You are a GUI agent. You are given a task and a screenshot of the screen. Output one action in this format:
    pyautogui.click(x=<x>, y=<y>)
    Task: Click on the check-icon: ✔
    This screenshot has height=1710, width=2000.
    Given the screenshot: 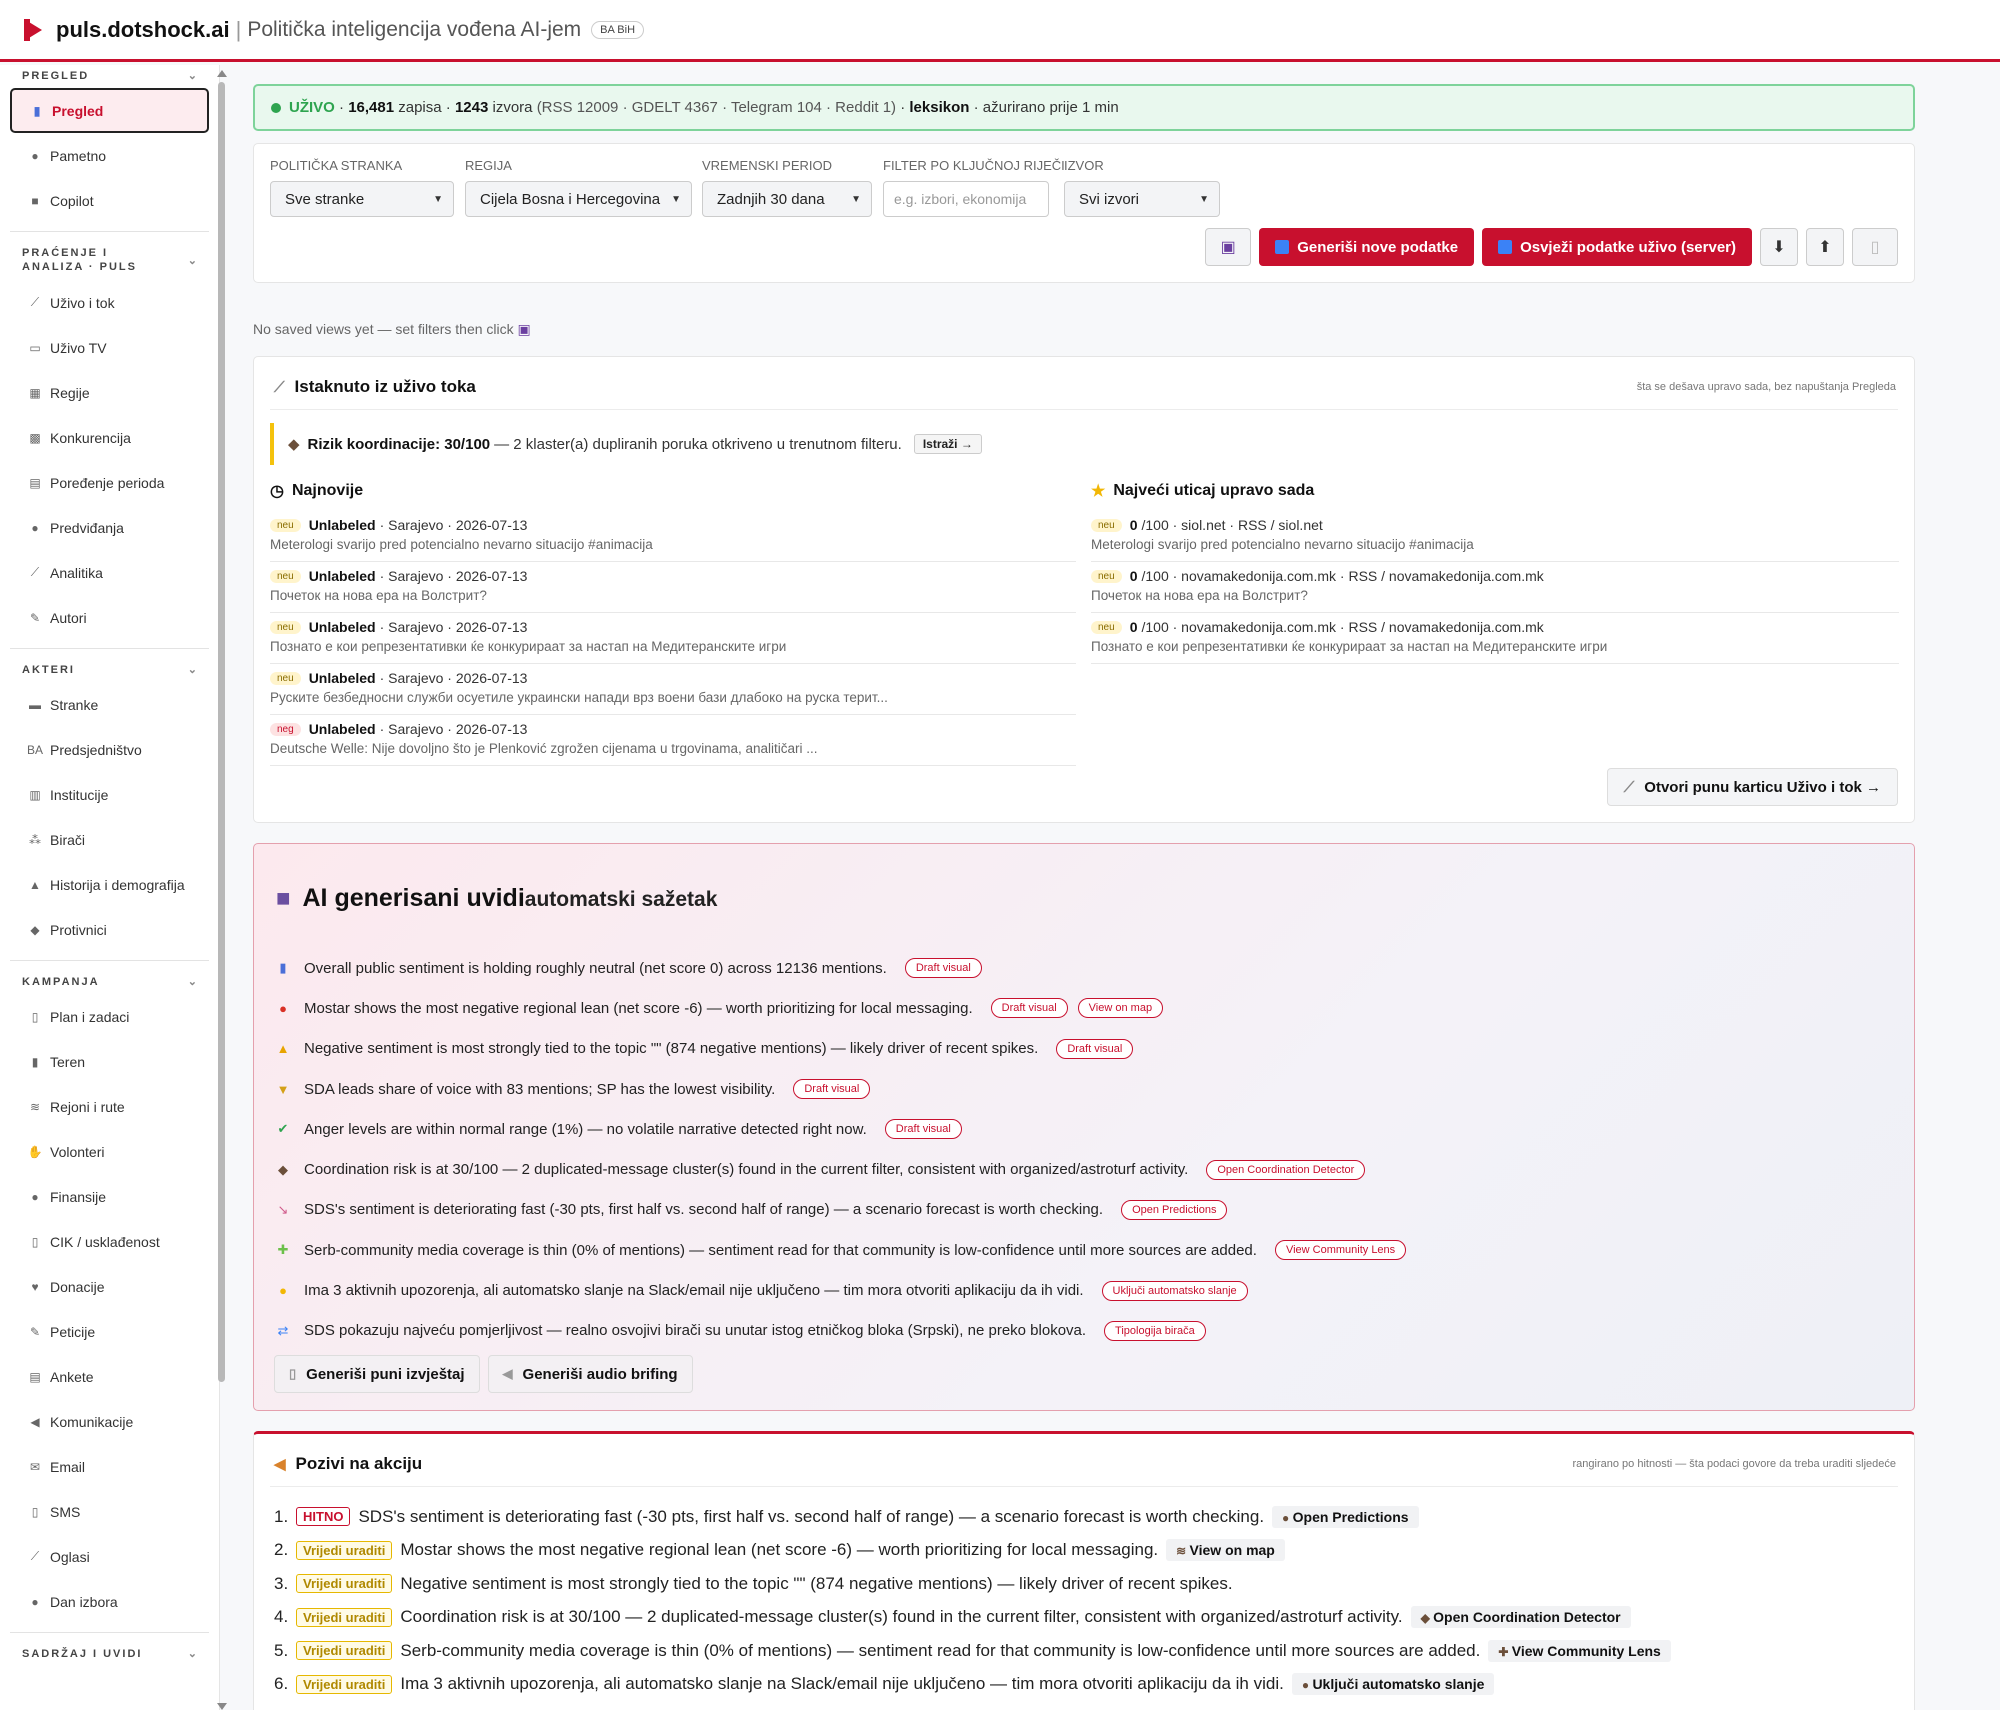 What is the action you would take?
    pyautogui.click(x=283, y=1129)
    